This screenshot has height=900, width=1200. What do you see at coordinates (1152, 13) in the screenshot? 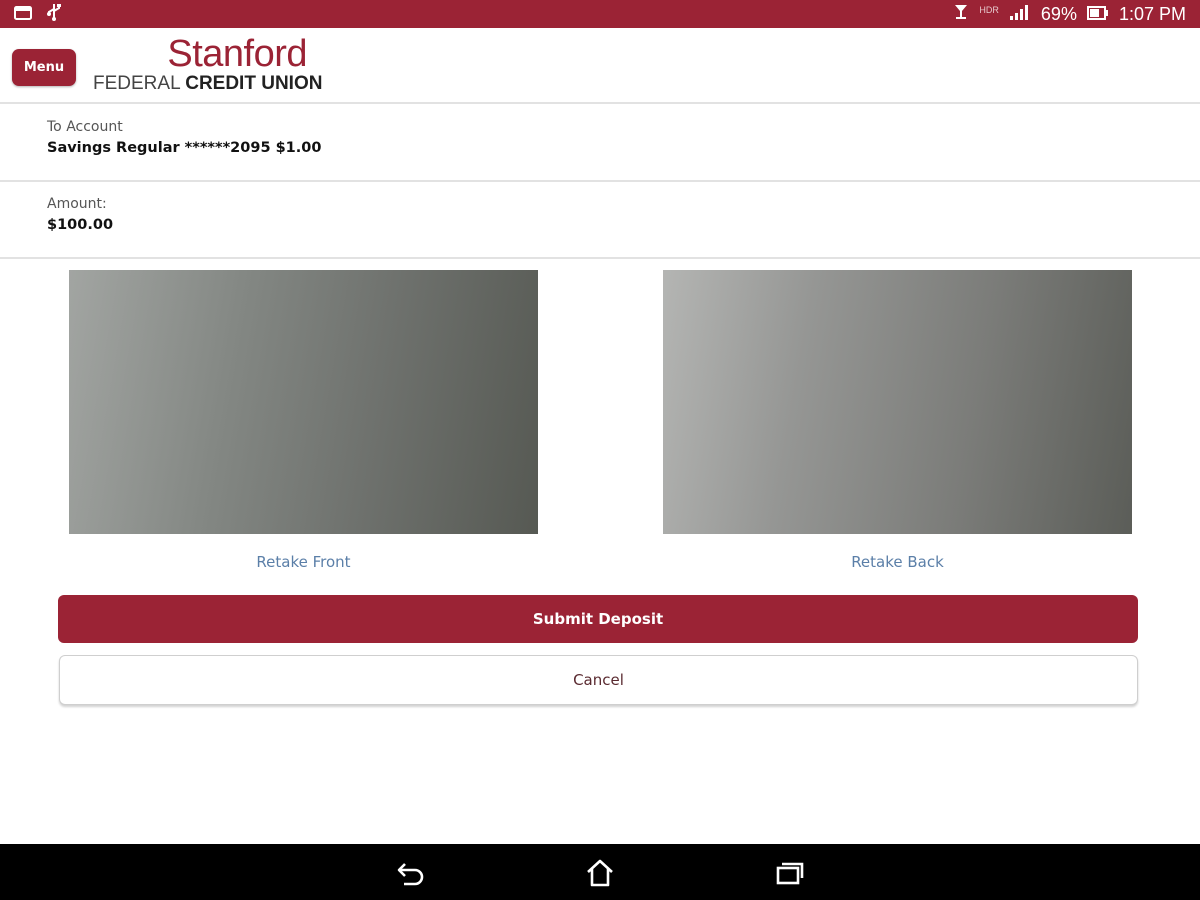
I see `clock: 1:07 PM` at bounding box center [1152, 13].